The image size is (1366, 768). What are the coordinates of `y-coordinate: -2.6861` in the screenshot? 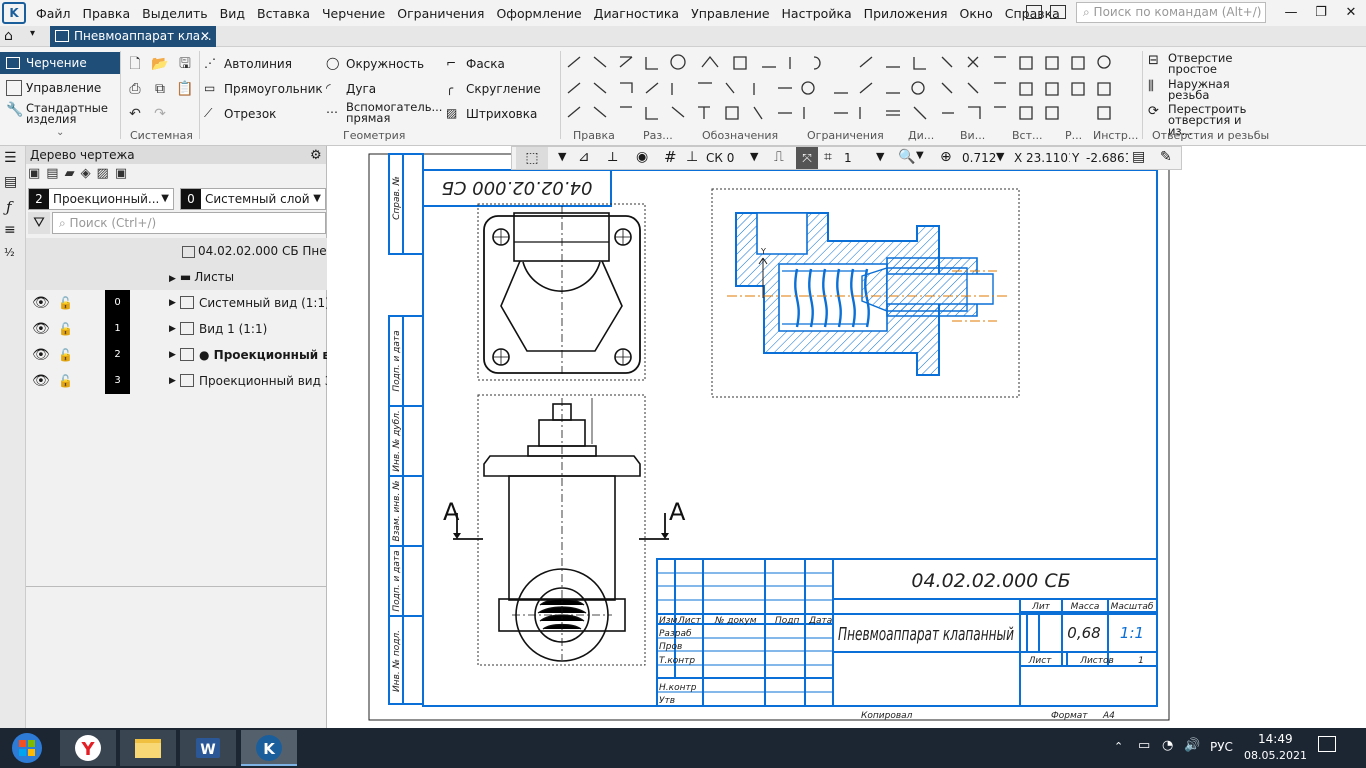 It's located at (1107, 158).